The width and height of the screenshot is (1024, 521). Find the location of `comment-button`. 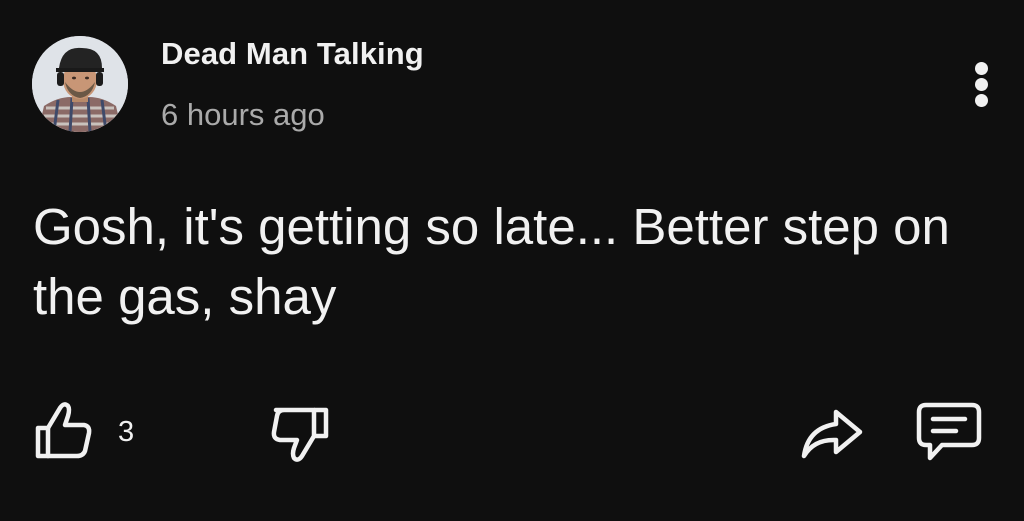

comment-button is located at coordinates (949, 432).